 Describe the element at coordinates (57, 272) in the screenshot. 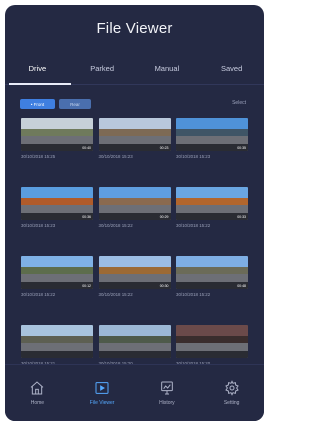

I see `video-thumbnail-image: 00:12` at that location.